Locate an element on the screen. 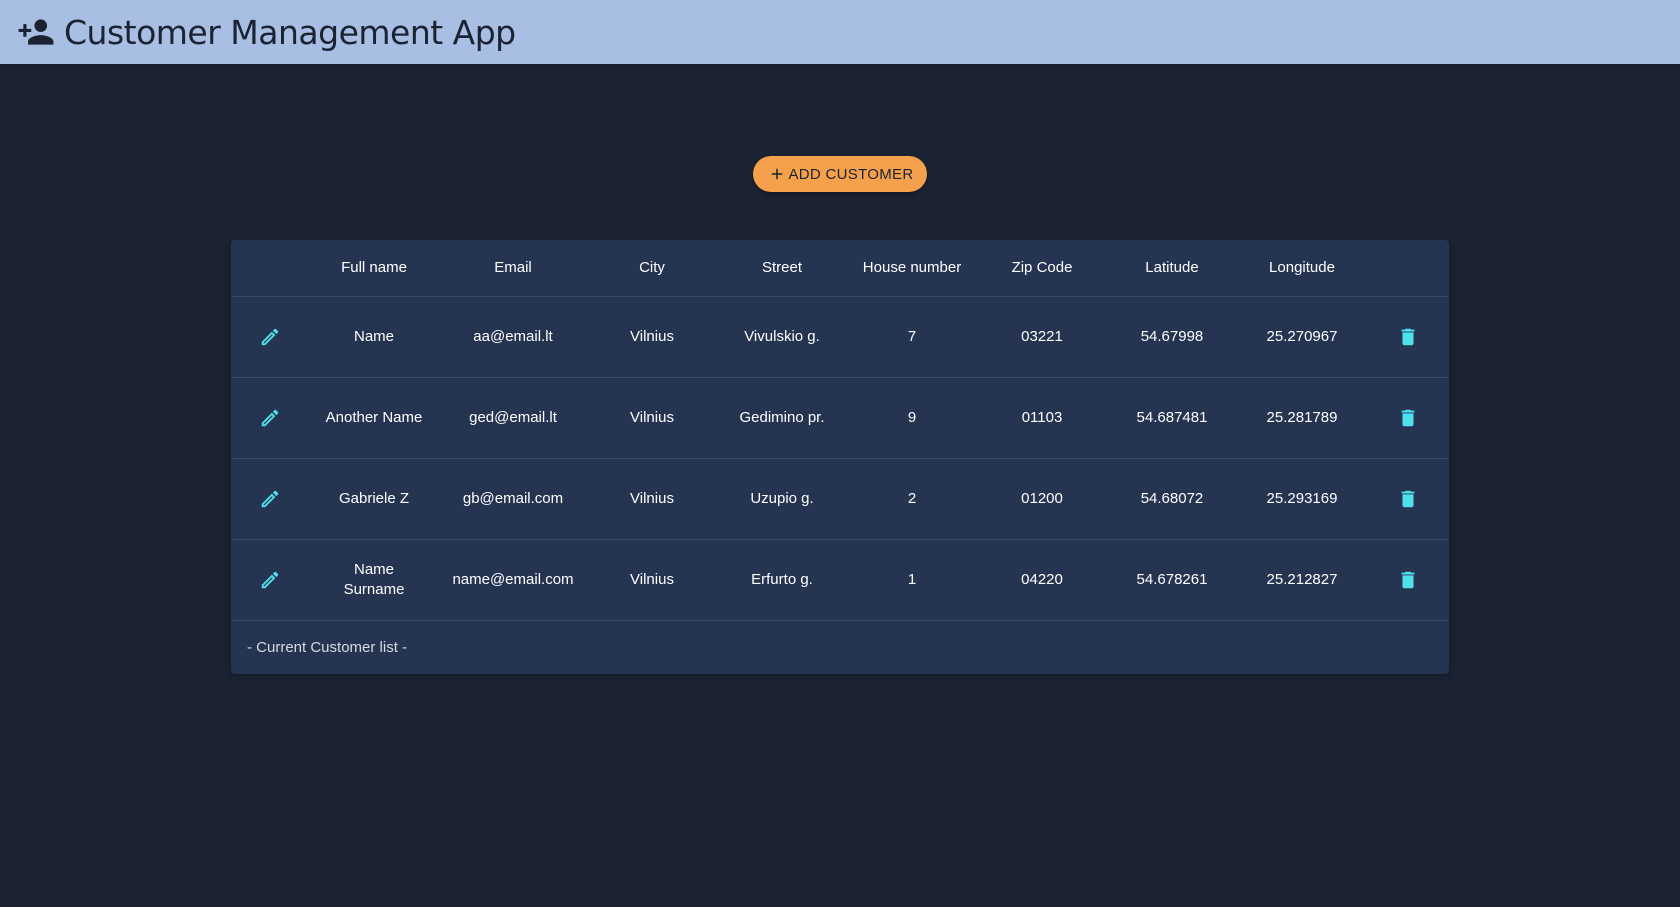 This screenshot has height=907, width=1680. cell-email: aa@email.lt is located at coordinates (513, 336).